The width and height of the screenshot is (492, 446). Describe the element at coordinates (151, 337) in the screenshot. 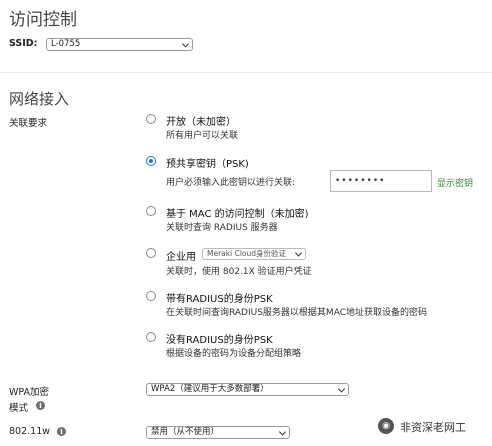

I see `radio-ipsk-no-radius` at that location.